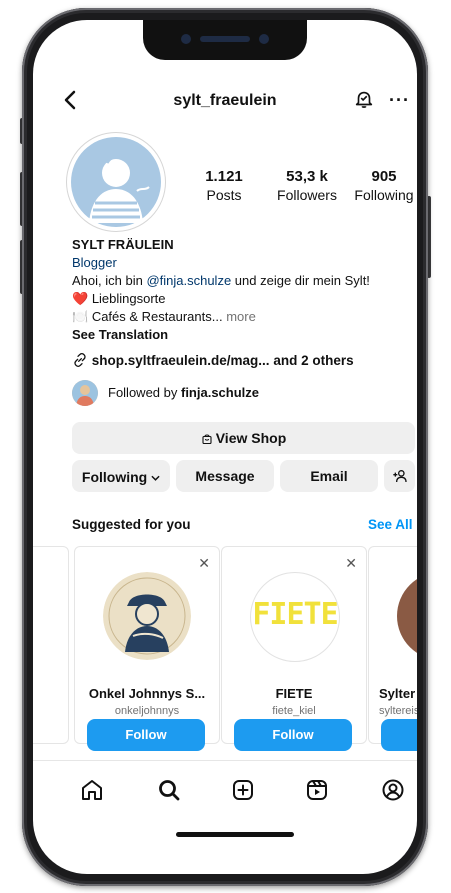 This screenshot has height=893, width=451. I want to click on suggested-card: ✕ Onkel Johnnys S... onkeljohnnys Follow, so click(147, 648).